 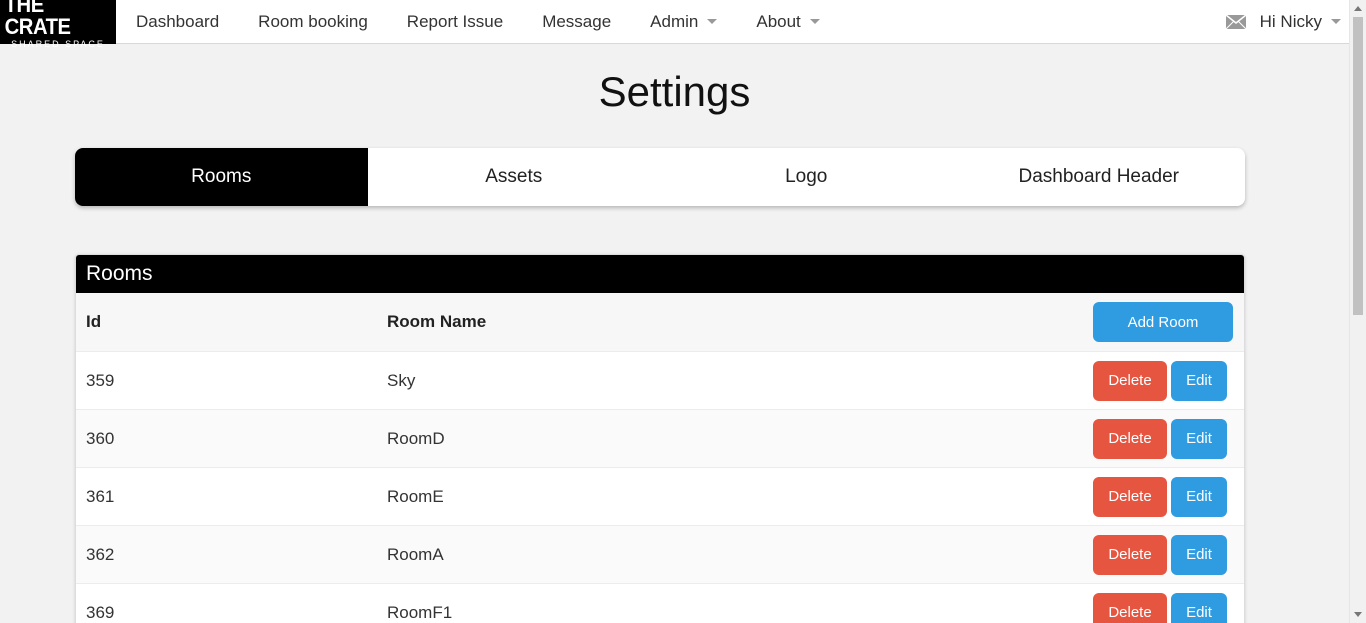 What do you see at coordinates (415, 554) in the screenshot?
I see `room-name: RoomA` at bounding box center [415, 554].